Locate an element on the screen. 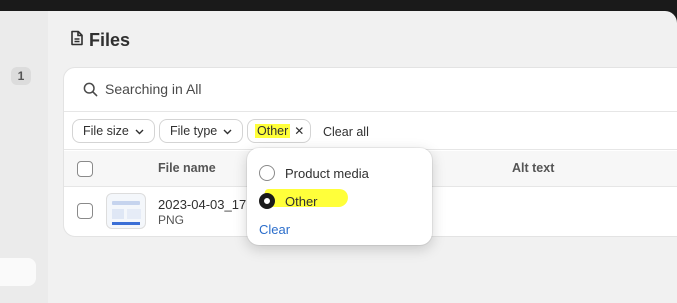 This screenshot has width=677, height=303. select-all-checkbox is located at coordinates (85, 169).